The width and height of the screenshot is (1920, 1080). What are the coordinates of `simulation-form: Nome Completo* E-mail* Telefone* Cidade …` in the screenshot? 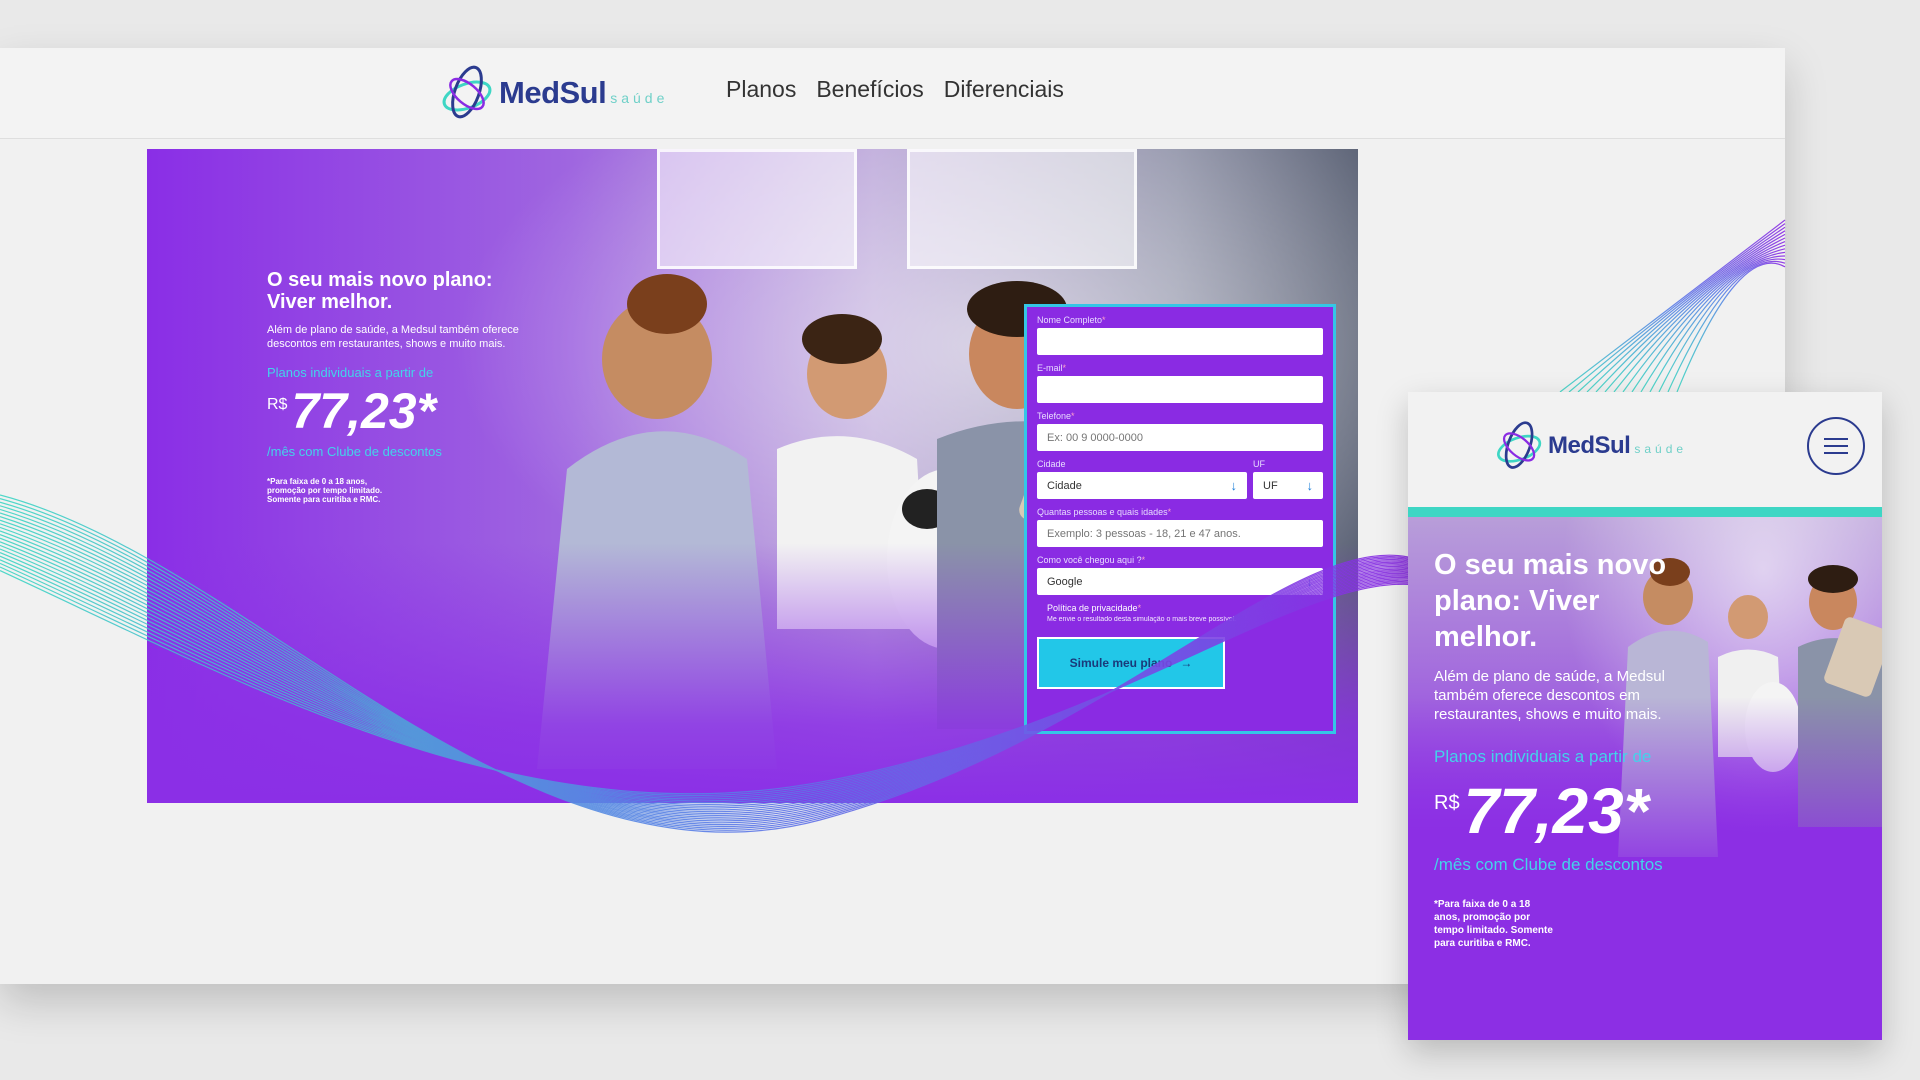 It's located at (1180, 519).